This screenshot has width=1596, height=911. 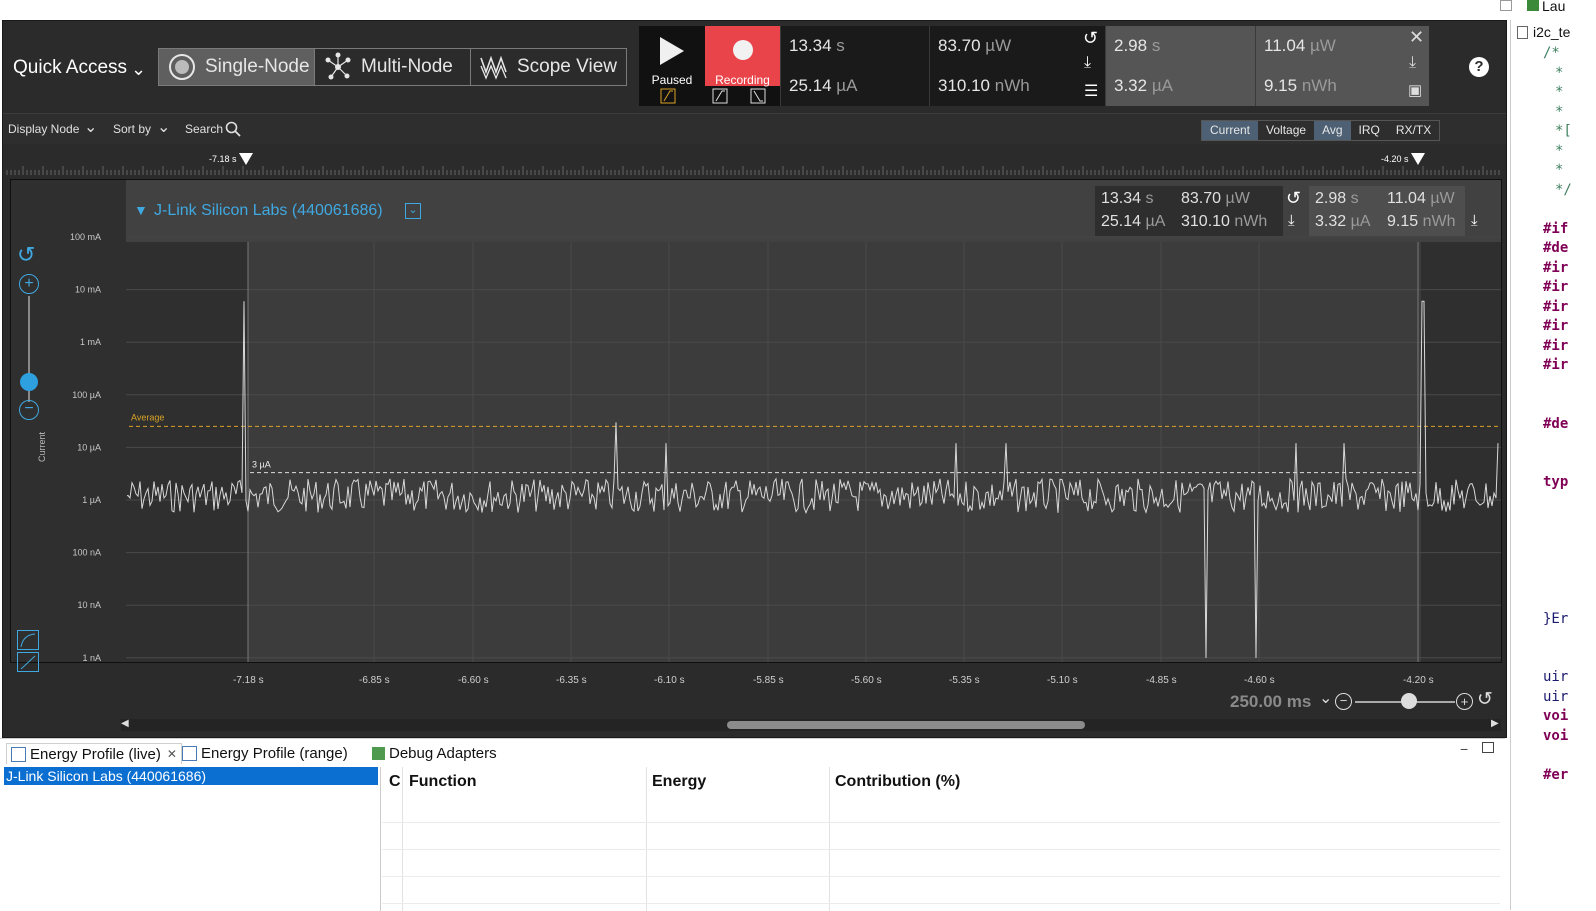 What do you see at coordinates (964, 680) in the screenshot?
I see `x-tick-label: -5.35 s` at bounding box center [964, 680].